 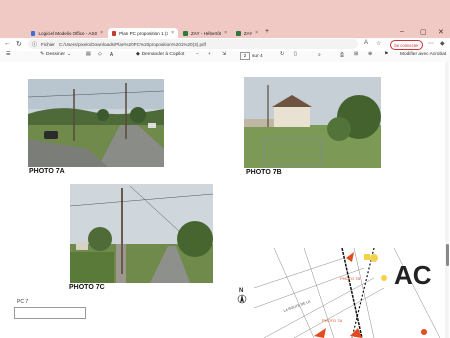 I want to click on page-indicator: 2 sur 4, so click(x=251, y=56).